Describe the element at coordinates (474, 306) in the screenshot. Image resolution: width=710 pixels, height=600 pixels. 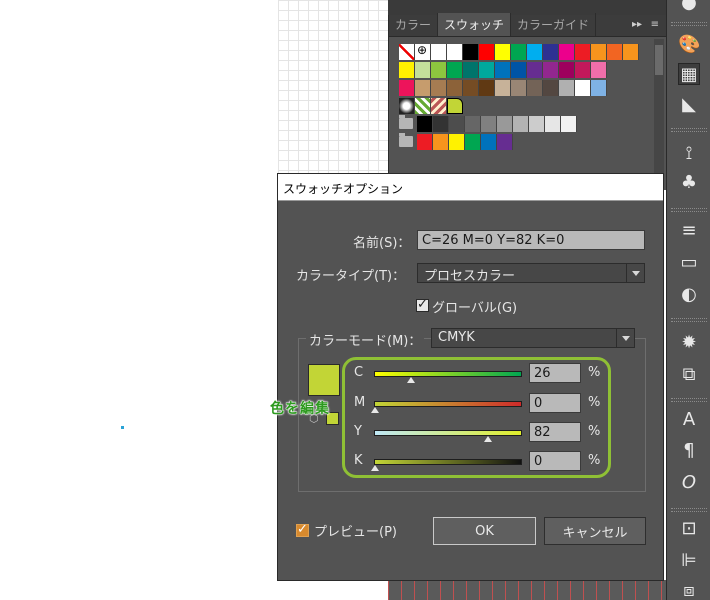
I see `global-label: グローバル(G)` at that location.